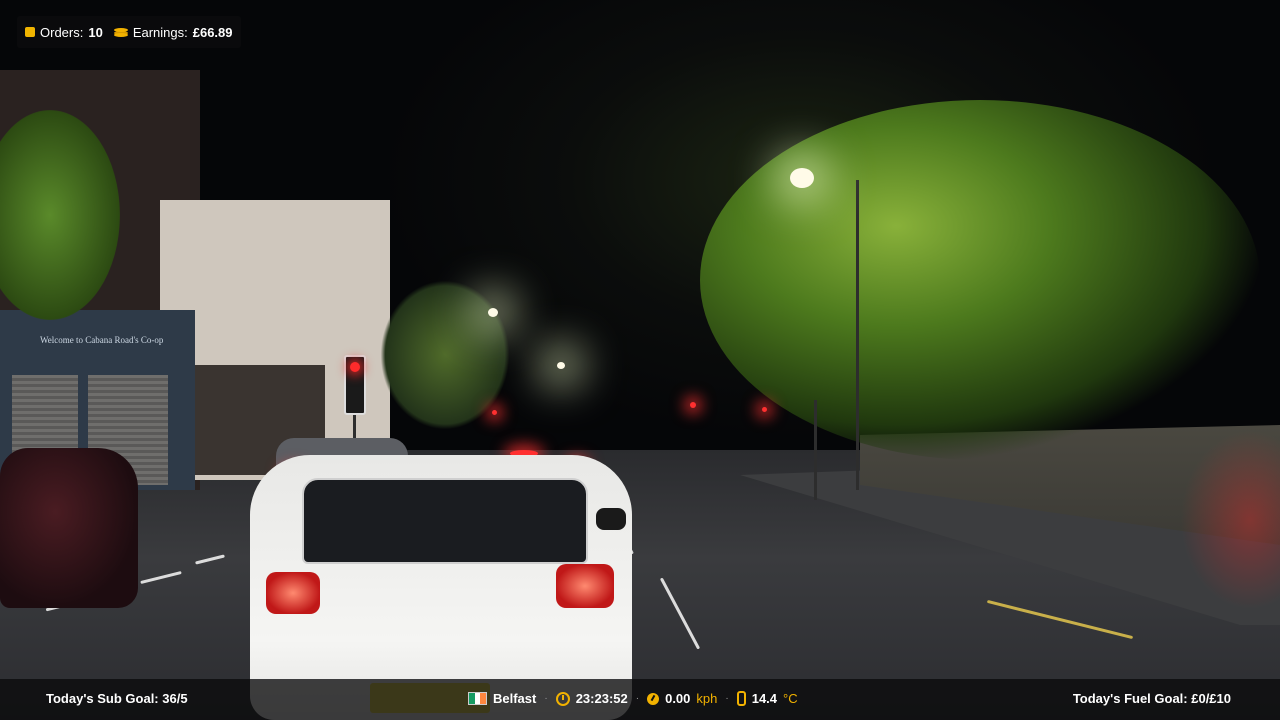  I want to click on temperature-value: 14.4, so click(764, 698).